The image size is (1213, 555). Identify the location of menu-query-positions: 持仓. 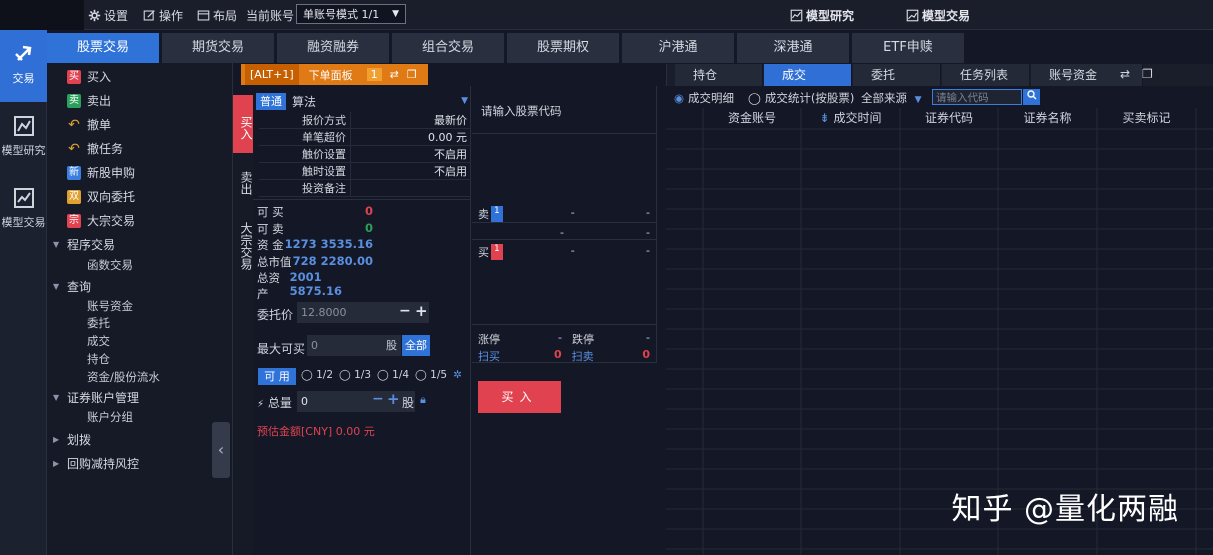
(98, 359).